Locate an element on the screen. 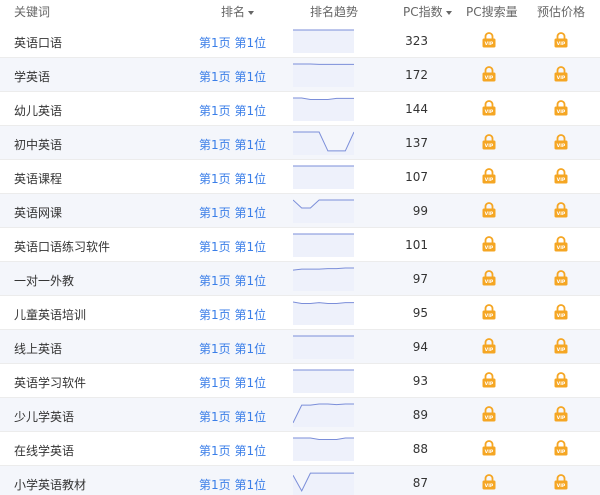  keyword-cell: 英语网课 is located at coordinates (38, 213).